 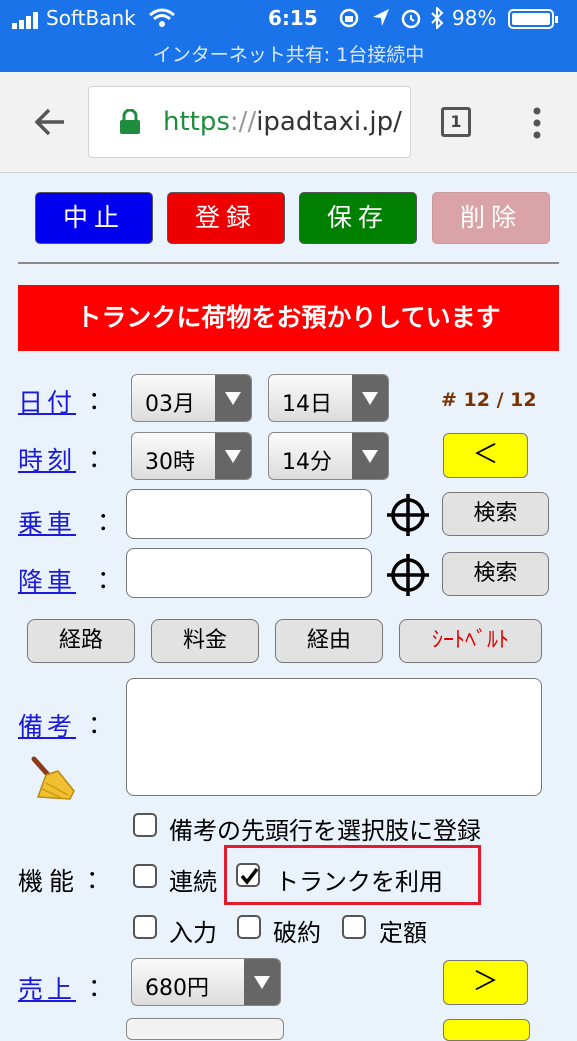 I want to click on date-label: 日付, so click(x=47, y=401).